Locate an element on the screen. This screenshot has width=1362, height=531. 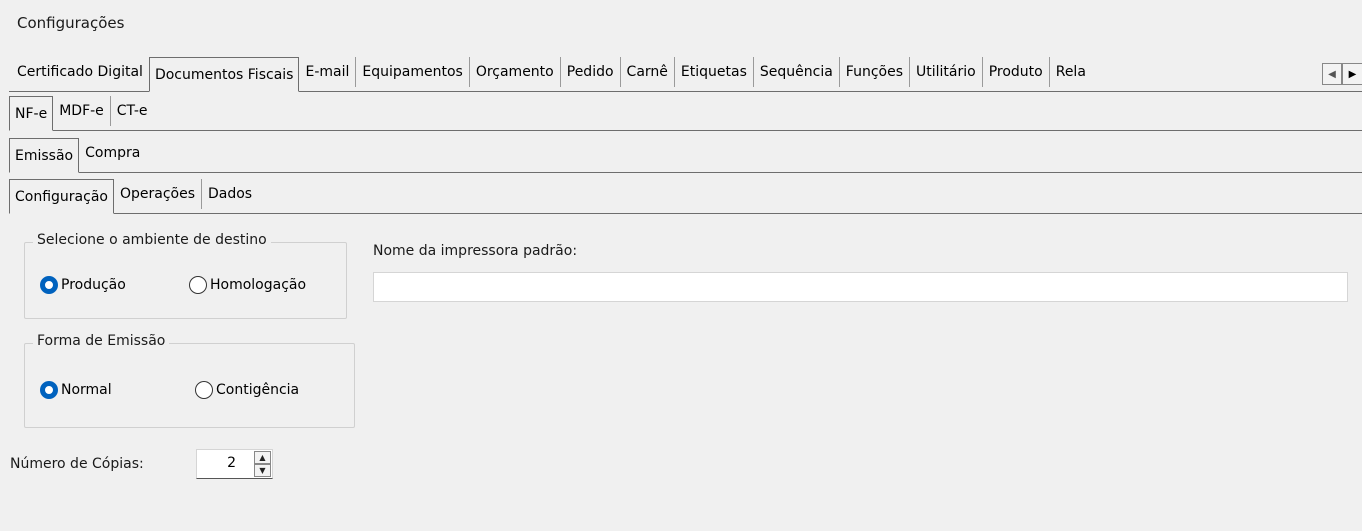
tab-mdfe: MDF-e is located at coordinates (81, 111).